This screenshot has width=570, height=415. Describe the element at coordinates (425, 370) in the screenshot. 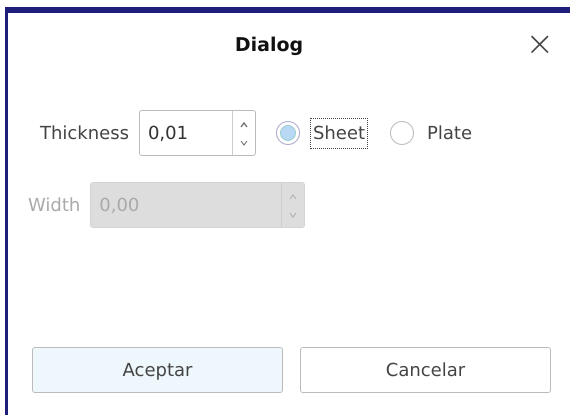

I see `cancel-button: Cancelar` at that location.